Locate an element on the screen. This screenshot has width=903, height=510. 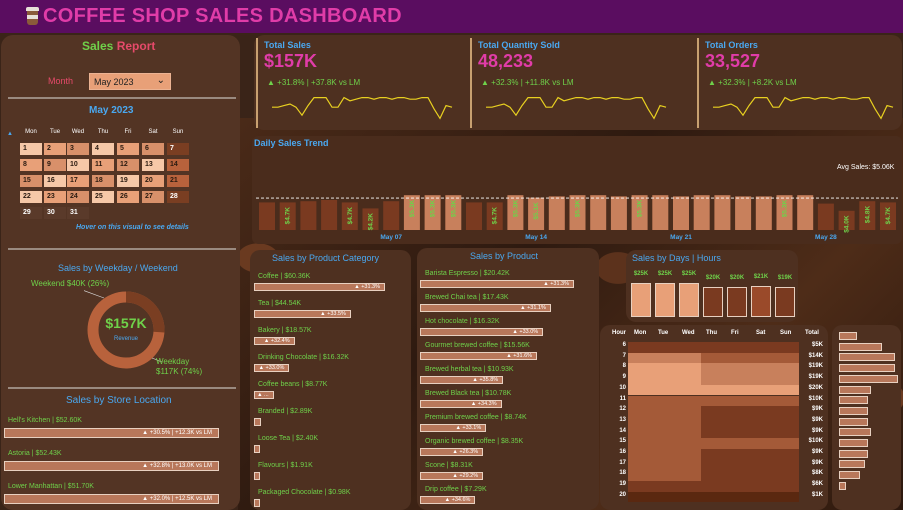
calendar-day: 24 is located at coordinates (78, 197).